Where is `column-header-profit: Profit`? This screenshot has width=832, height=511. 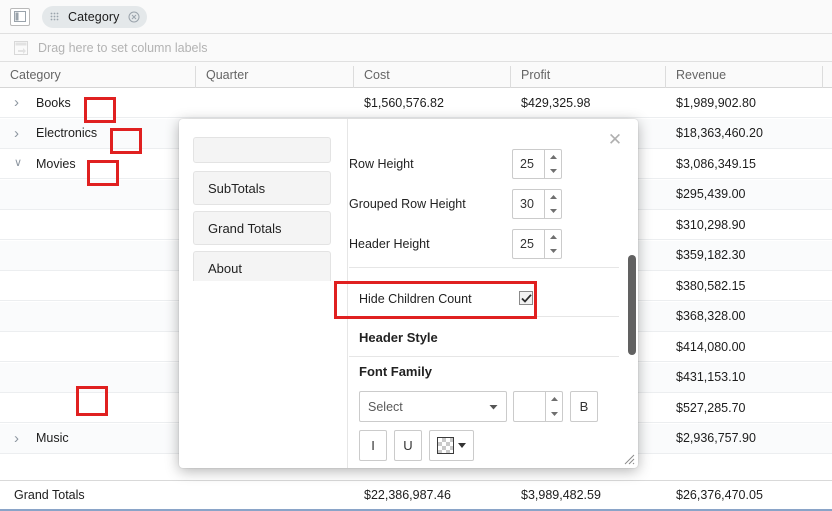 column-header-profit: Profit is located at coordinates (588, 75).